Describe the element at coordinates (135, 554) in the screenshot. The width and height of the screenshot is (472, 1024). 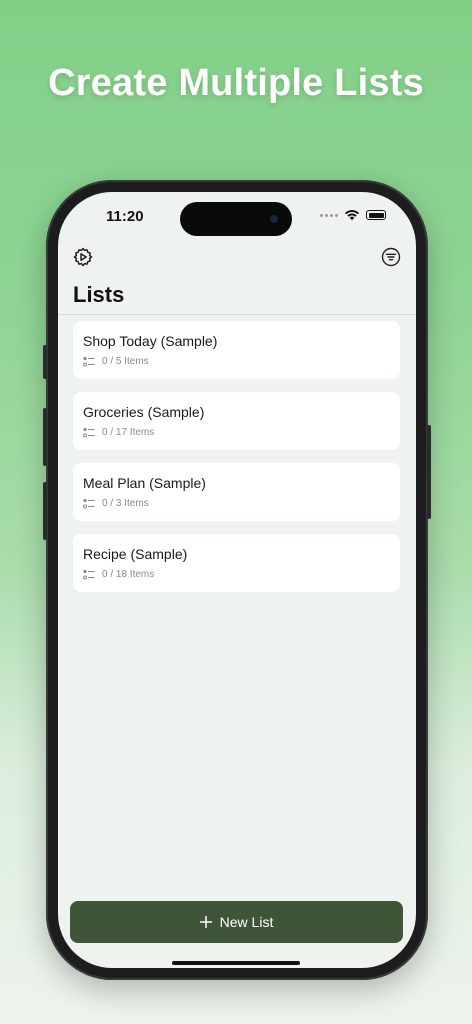
I see `list-card-title: Recipe (Sample)` at that location.